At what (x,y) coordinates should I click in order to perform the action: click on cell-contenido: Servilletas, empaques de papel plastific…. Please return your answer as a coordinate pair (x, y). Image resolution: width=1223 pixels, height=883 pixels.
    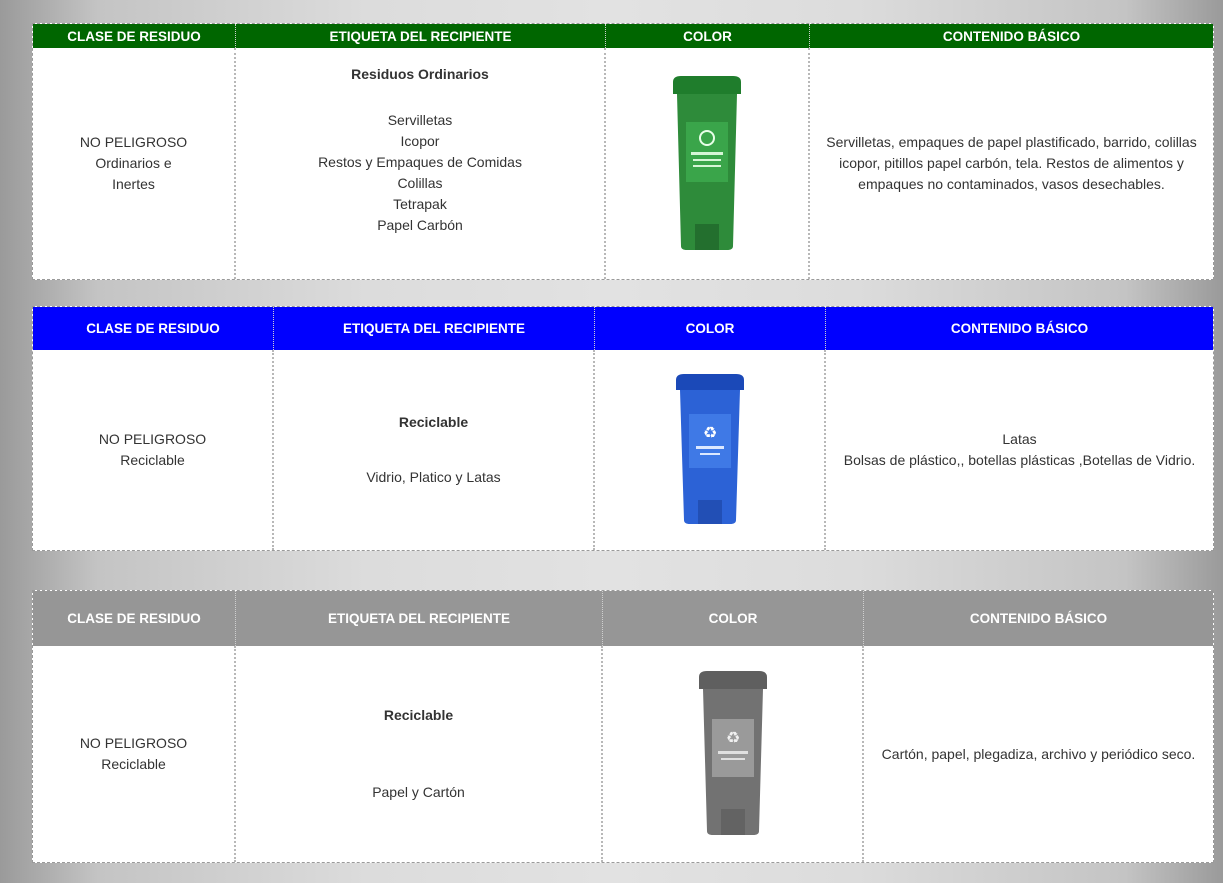
    Looking at the image, I should click on (1011, 163).